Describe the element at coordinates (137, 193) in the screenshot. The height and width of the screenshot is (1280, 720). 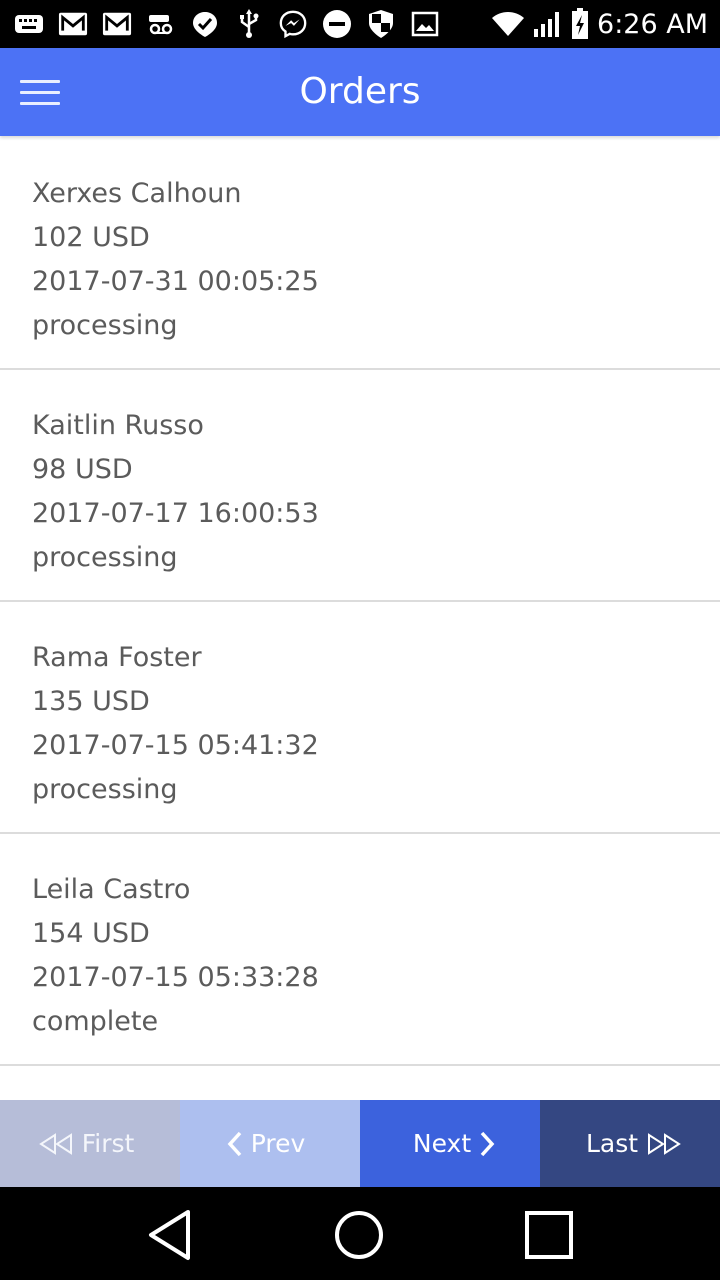
I see `customer-name: Xerxes Calhoun` at that location.